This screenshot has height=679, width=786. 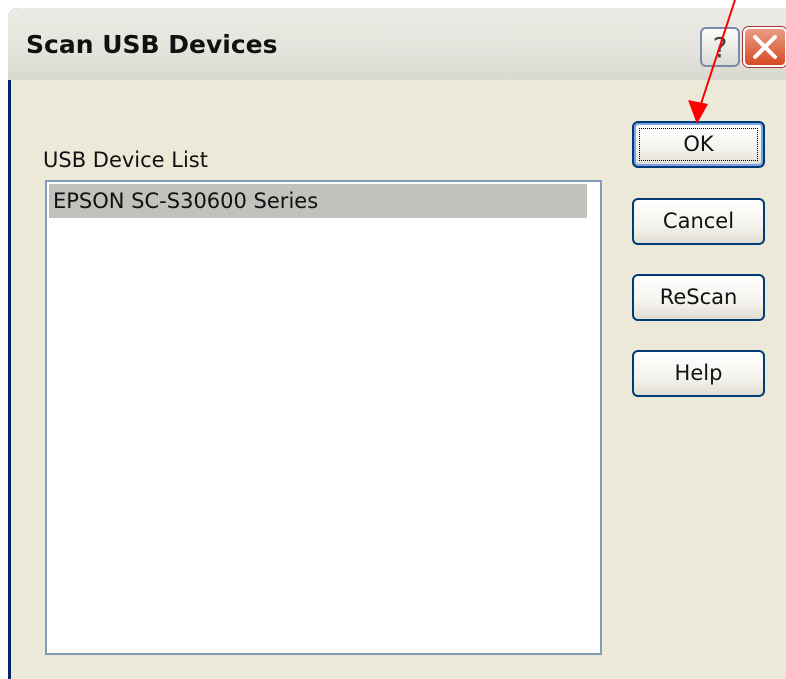 I want to click on annotation-arrow, so click(x=712, y=62).